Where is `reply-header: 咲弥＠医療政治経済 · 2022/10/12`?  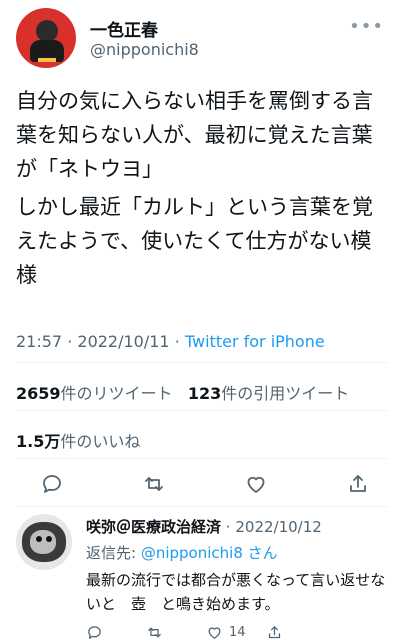 reply-header: 咲弥＠医療政治経済 · 2022/10/12 is located at coordinates (204, 526).